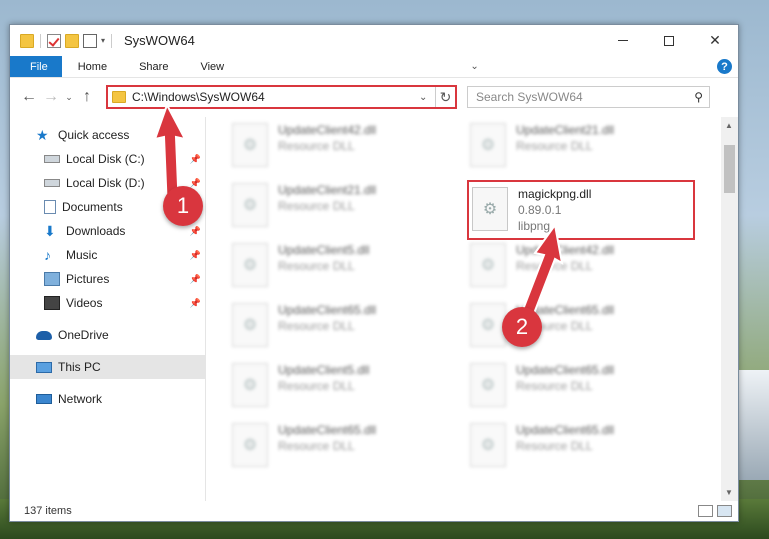 This screenshot has height=539, width=769. Describe the element at coordinates (69, 97) in the screenshot. I see `recent-locations-icon: ⌄` at that location.